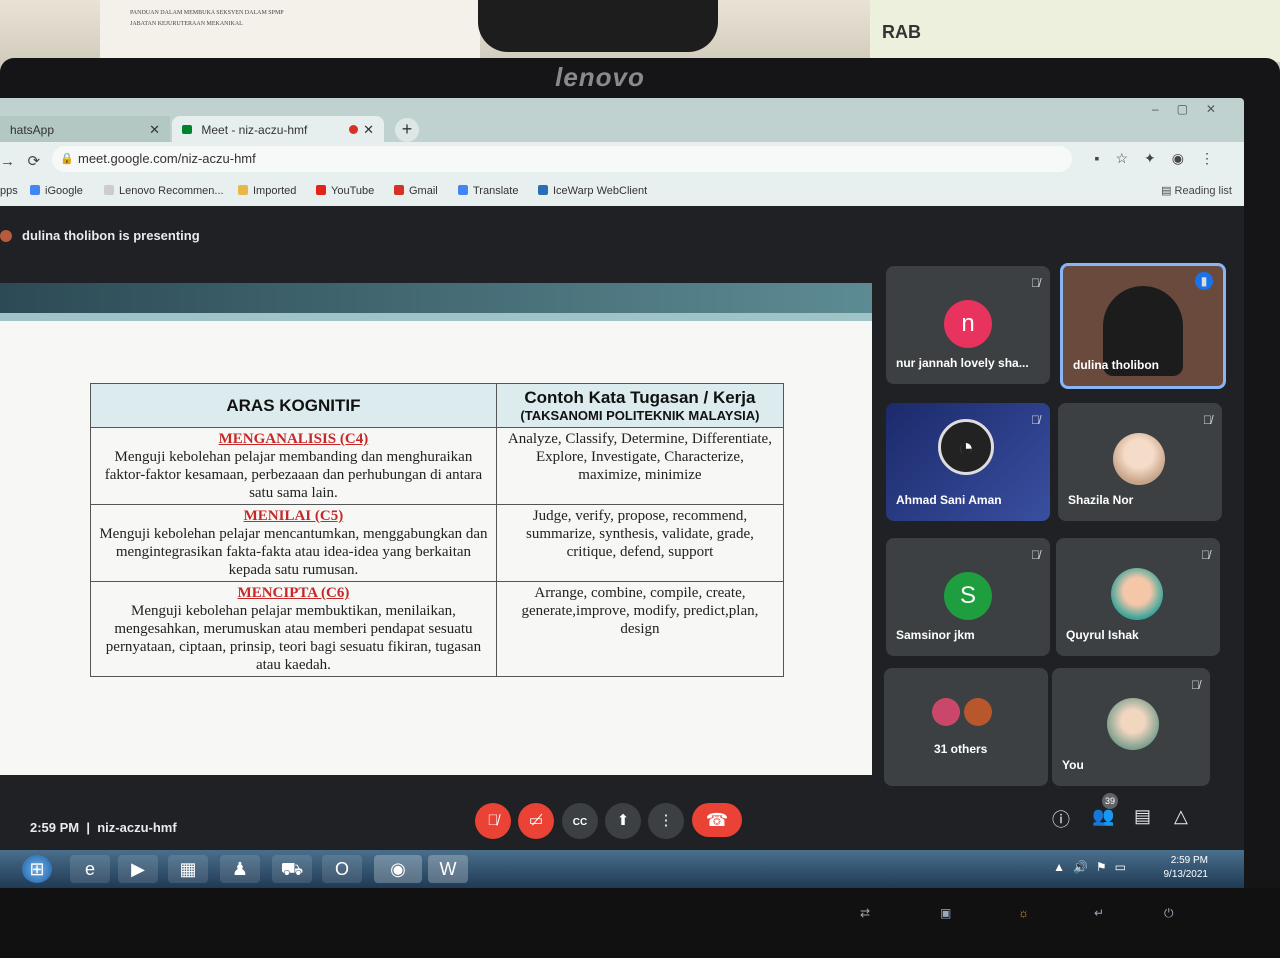 The width and height of the screenshot is (1280, 958). I want to click on monitor-button-icon: ⇄, so click(865, 913).